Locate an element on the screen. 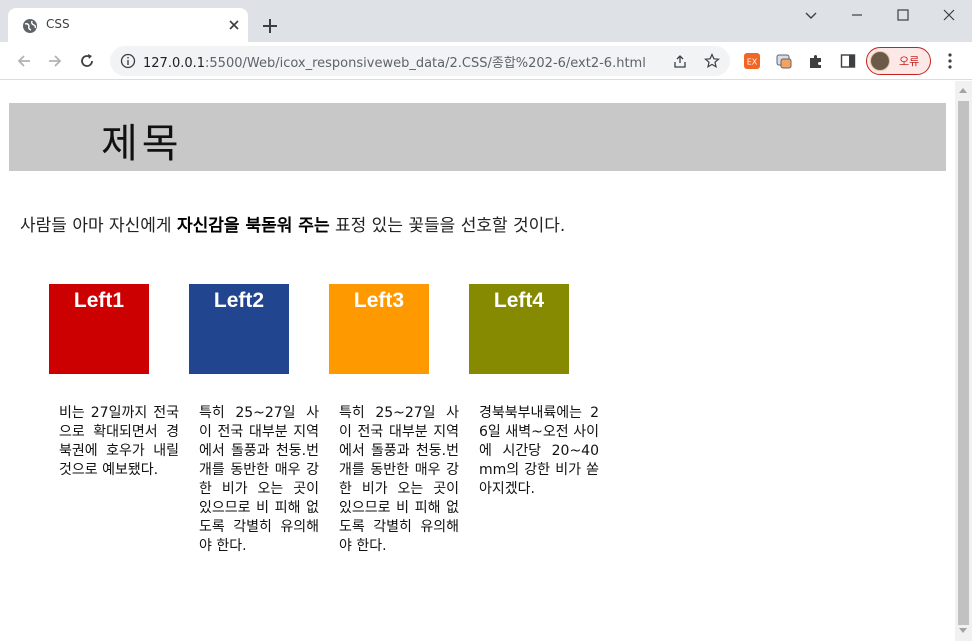 The image size is (972, 641). chevron-down-icon is located at coordinates (811, 15).